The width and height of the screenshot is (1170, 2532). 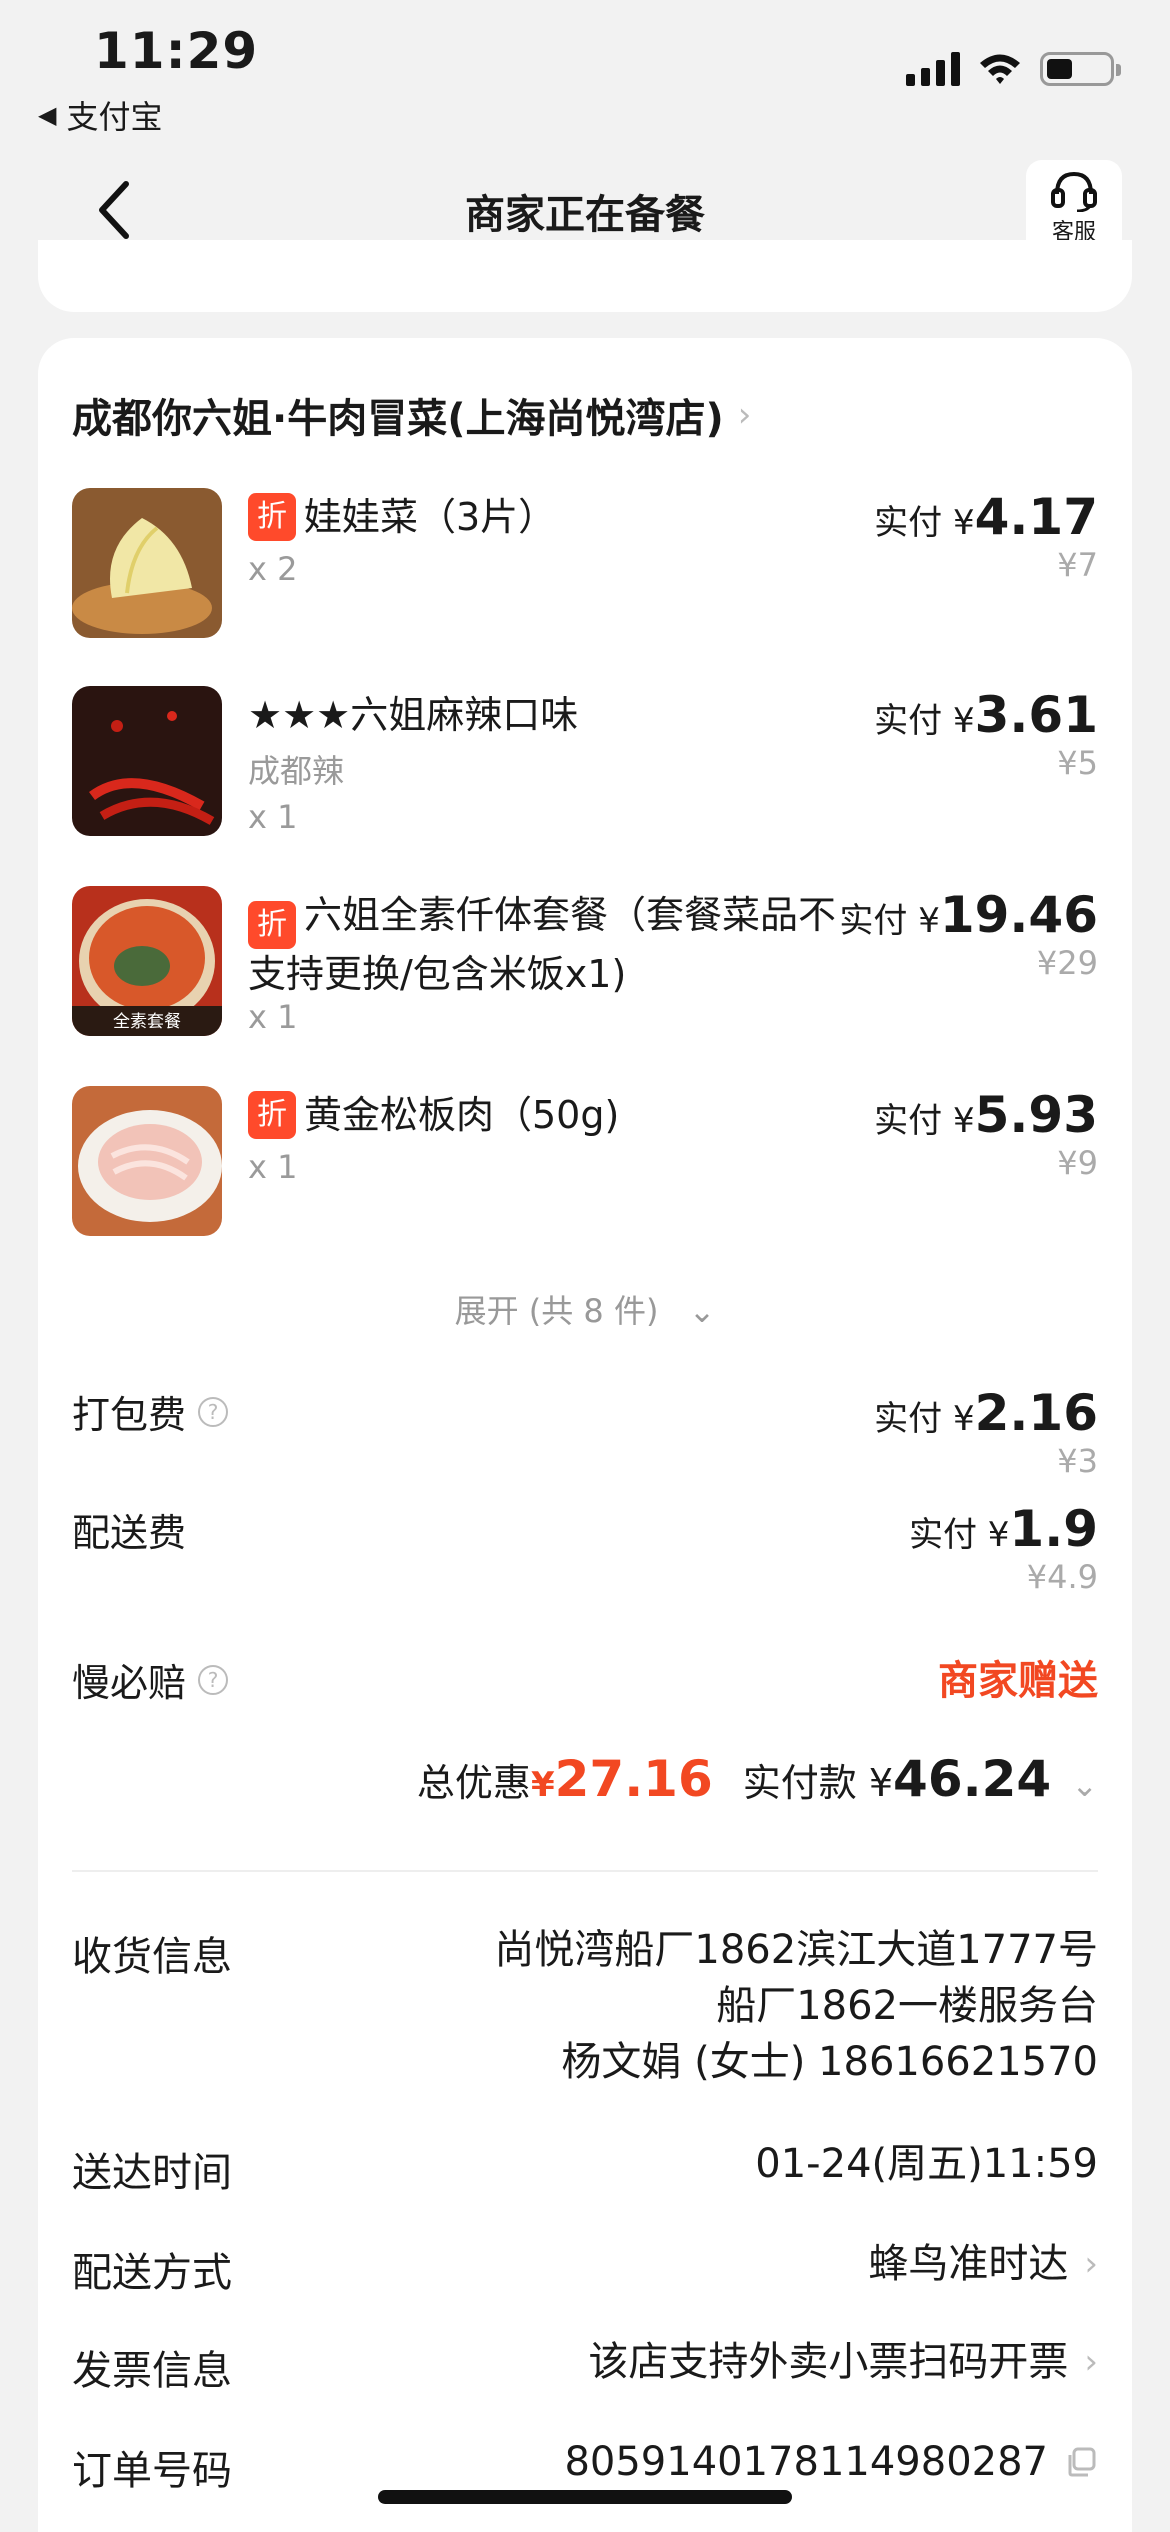 I want to click on late-comp-label: 慢必赔 ?, so click(x=150, y=1679).